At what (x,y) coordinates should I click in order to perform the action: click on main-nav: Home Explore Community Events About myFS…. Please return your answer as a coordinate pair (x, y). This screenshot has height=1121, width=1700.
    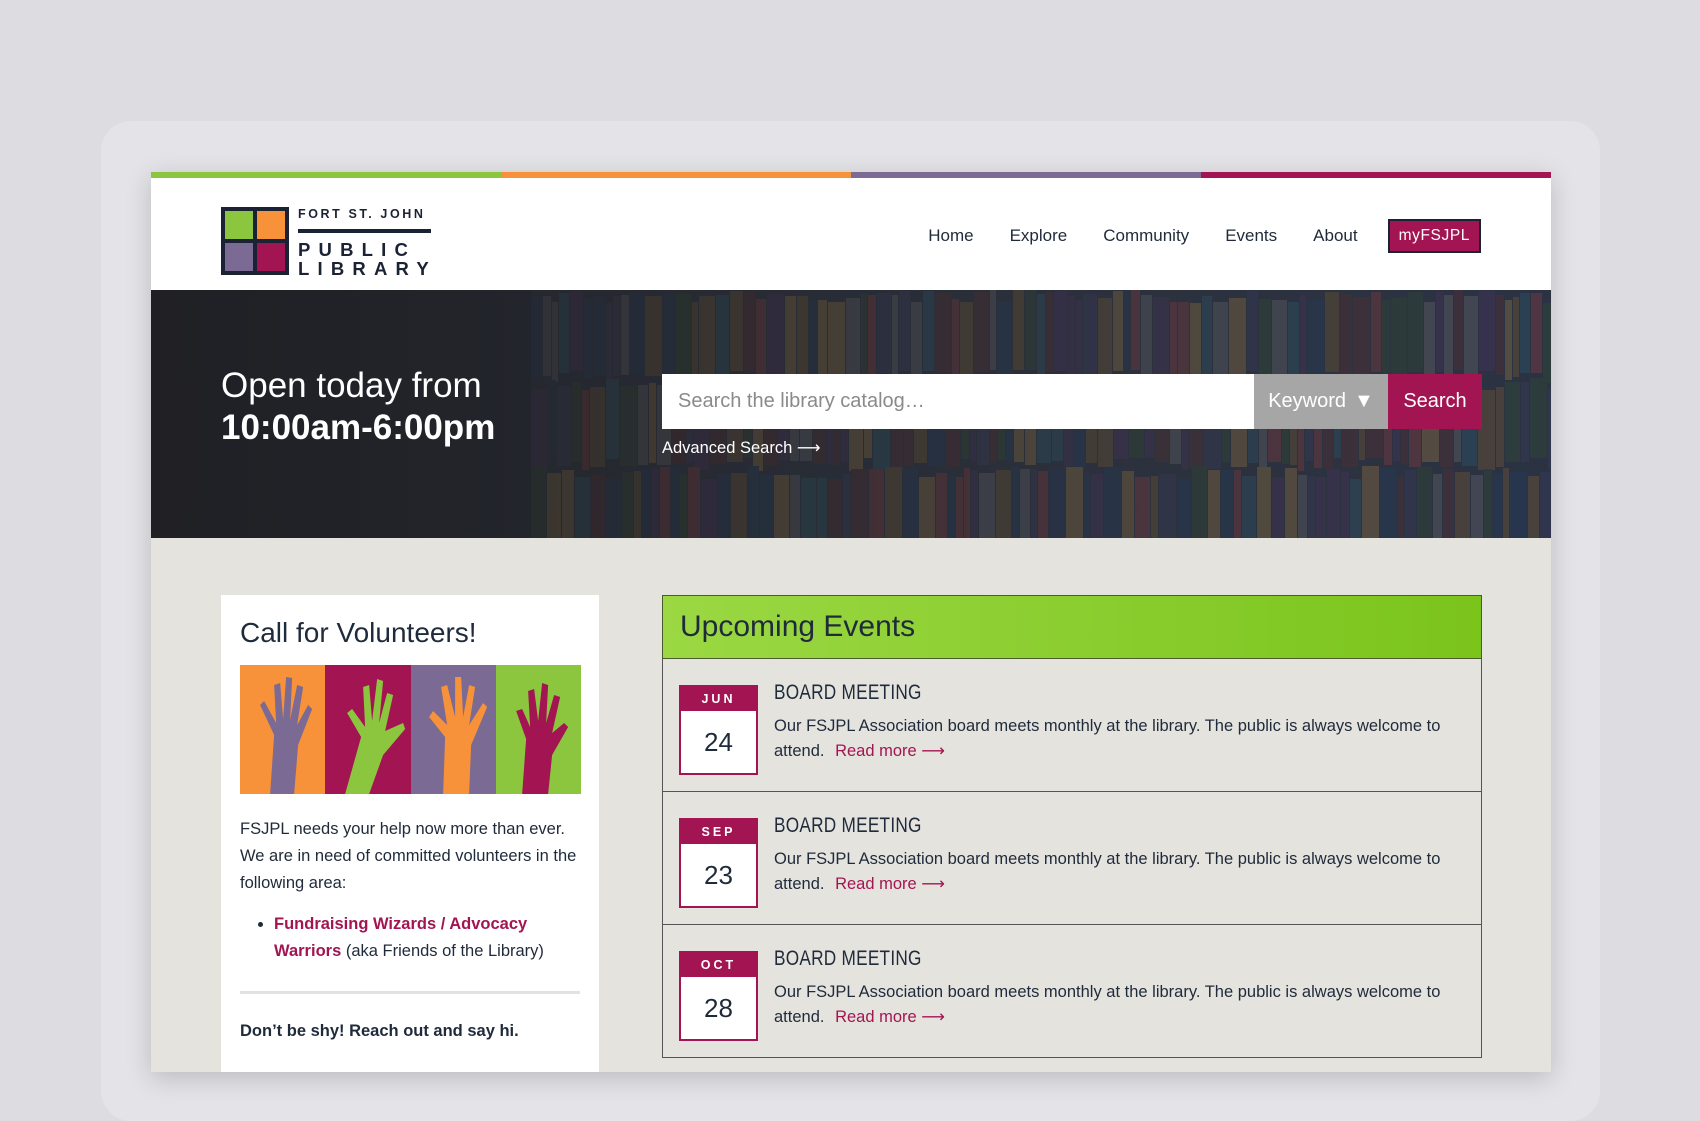
    Looking at the image, I should click on (1186, 236).